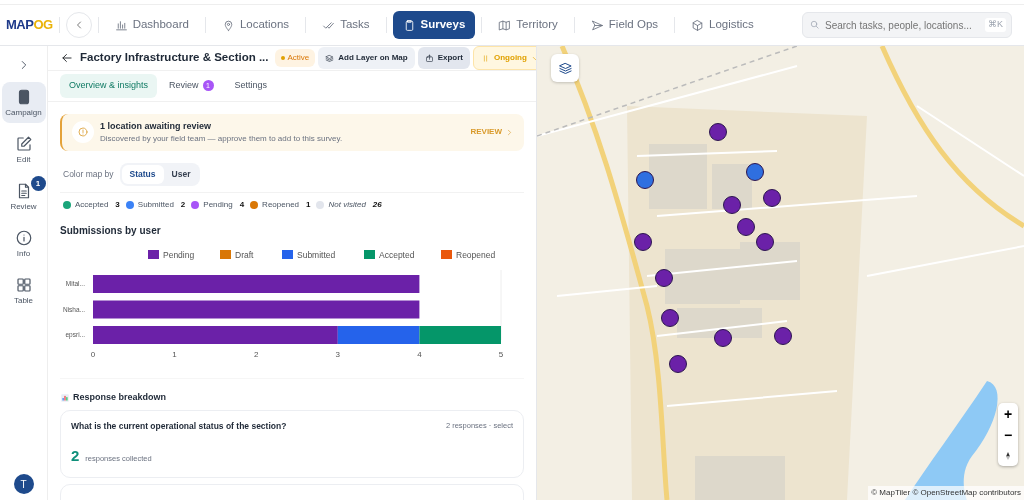 This screenshot has height=500, width=1024. Describe the element at coordinates (1008, 434) in the screenshot. I see `zoom-out-button: −` at that location.